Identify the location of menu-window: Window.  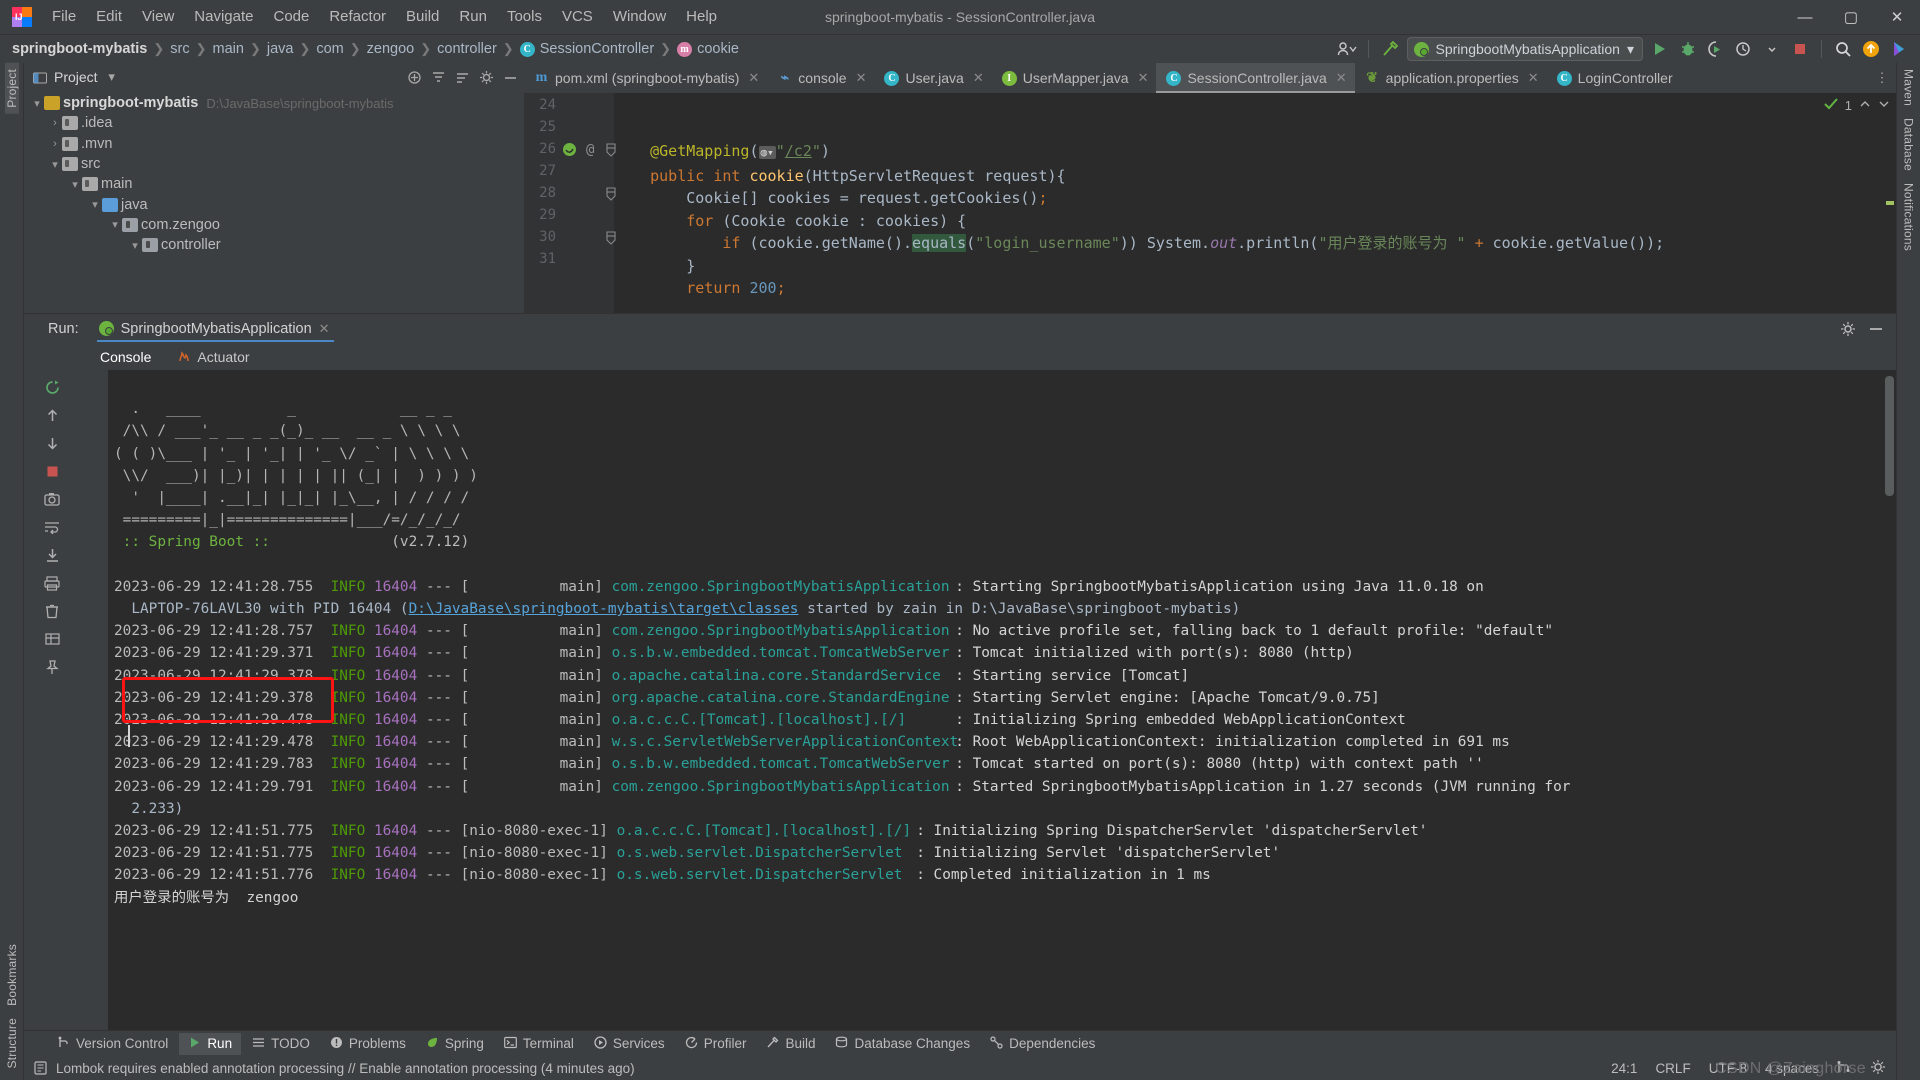
(639, 17).